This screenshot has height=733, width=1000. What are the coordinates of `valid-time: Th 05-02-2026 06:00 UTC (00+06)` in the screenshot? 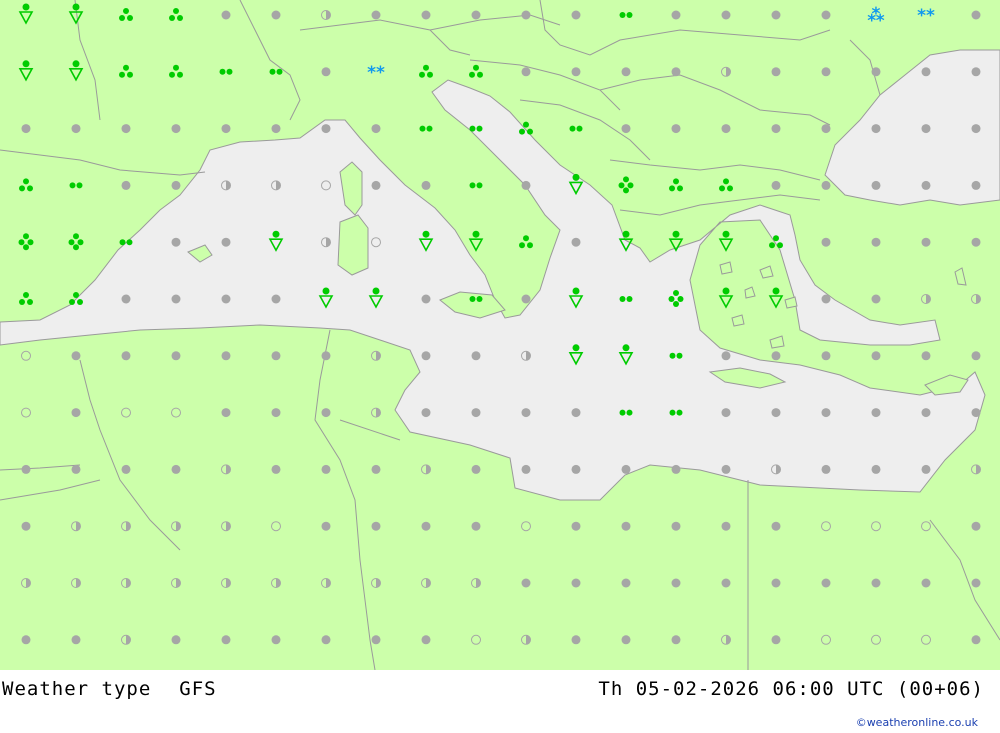 It's located at (791, 689).